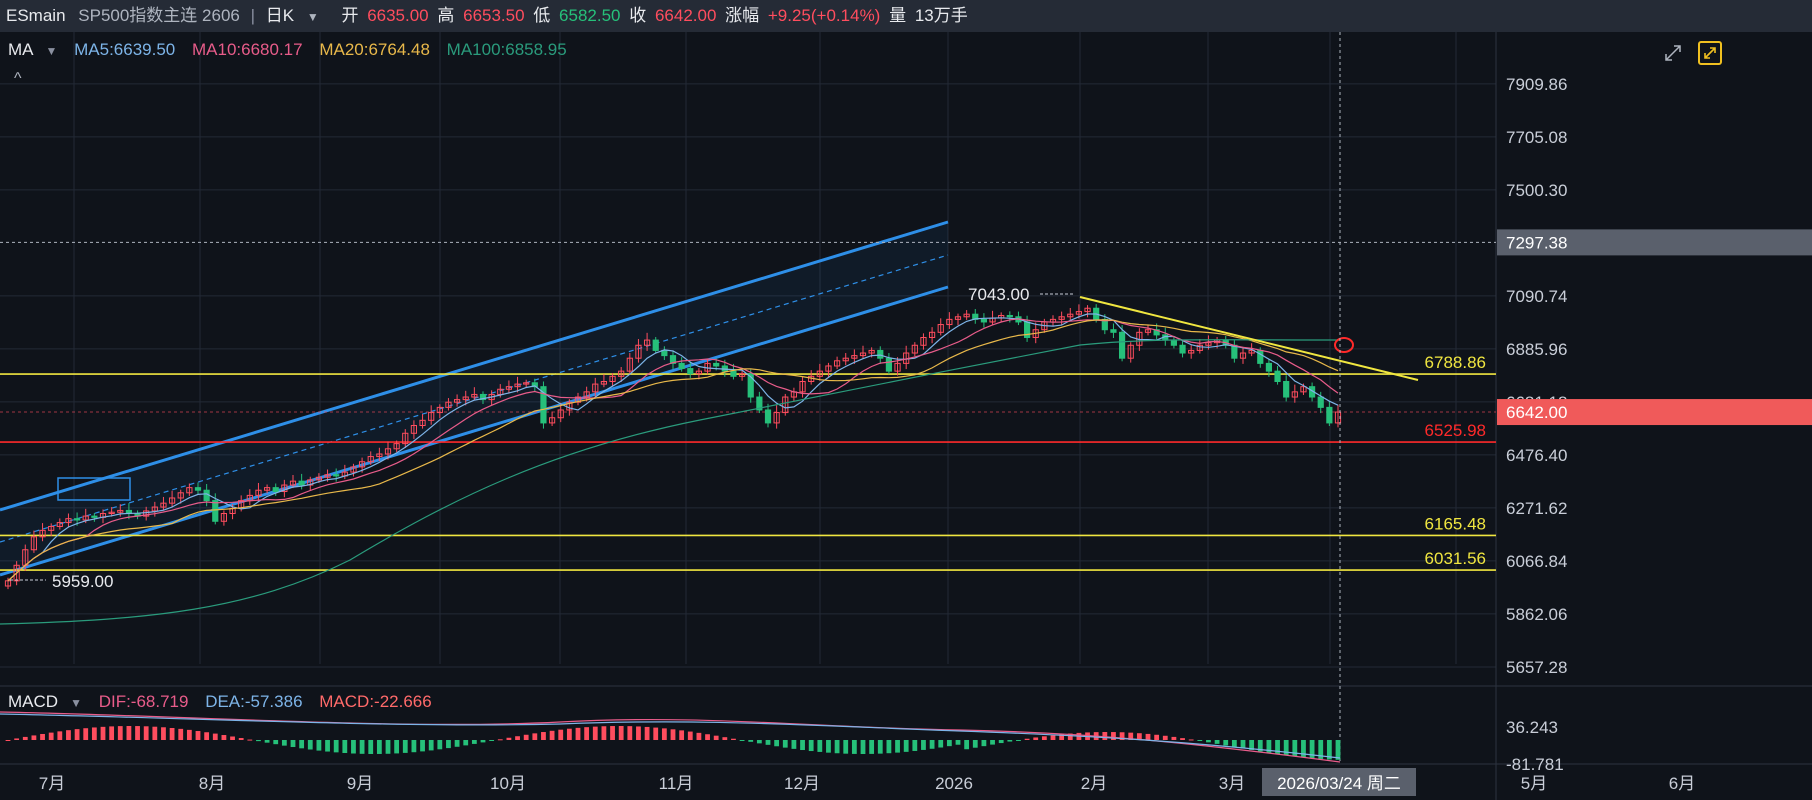 This screenshot has height=800, width=1812. What do you see at coordinates (143, 701) in the screenshot?
I see `dif-value: DIF:-68.719` at bounding box center [143, 701].